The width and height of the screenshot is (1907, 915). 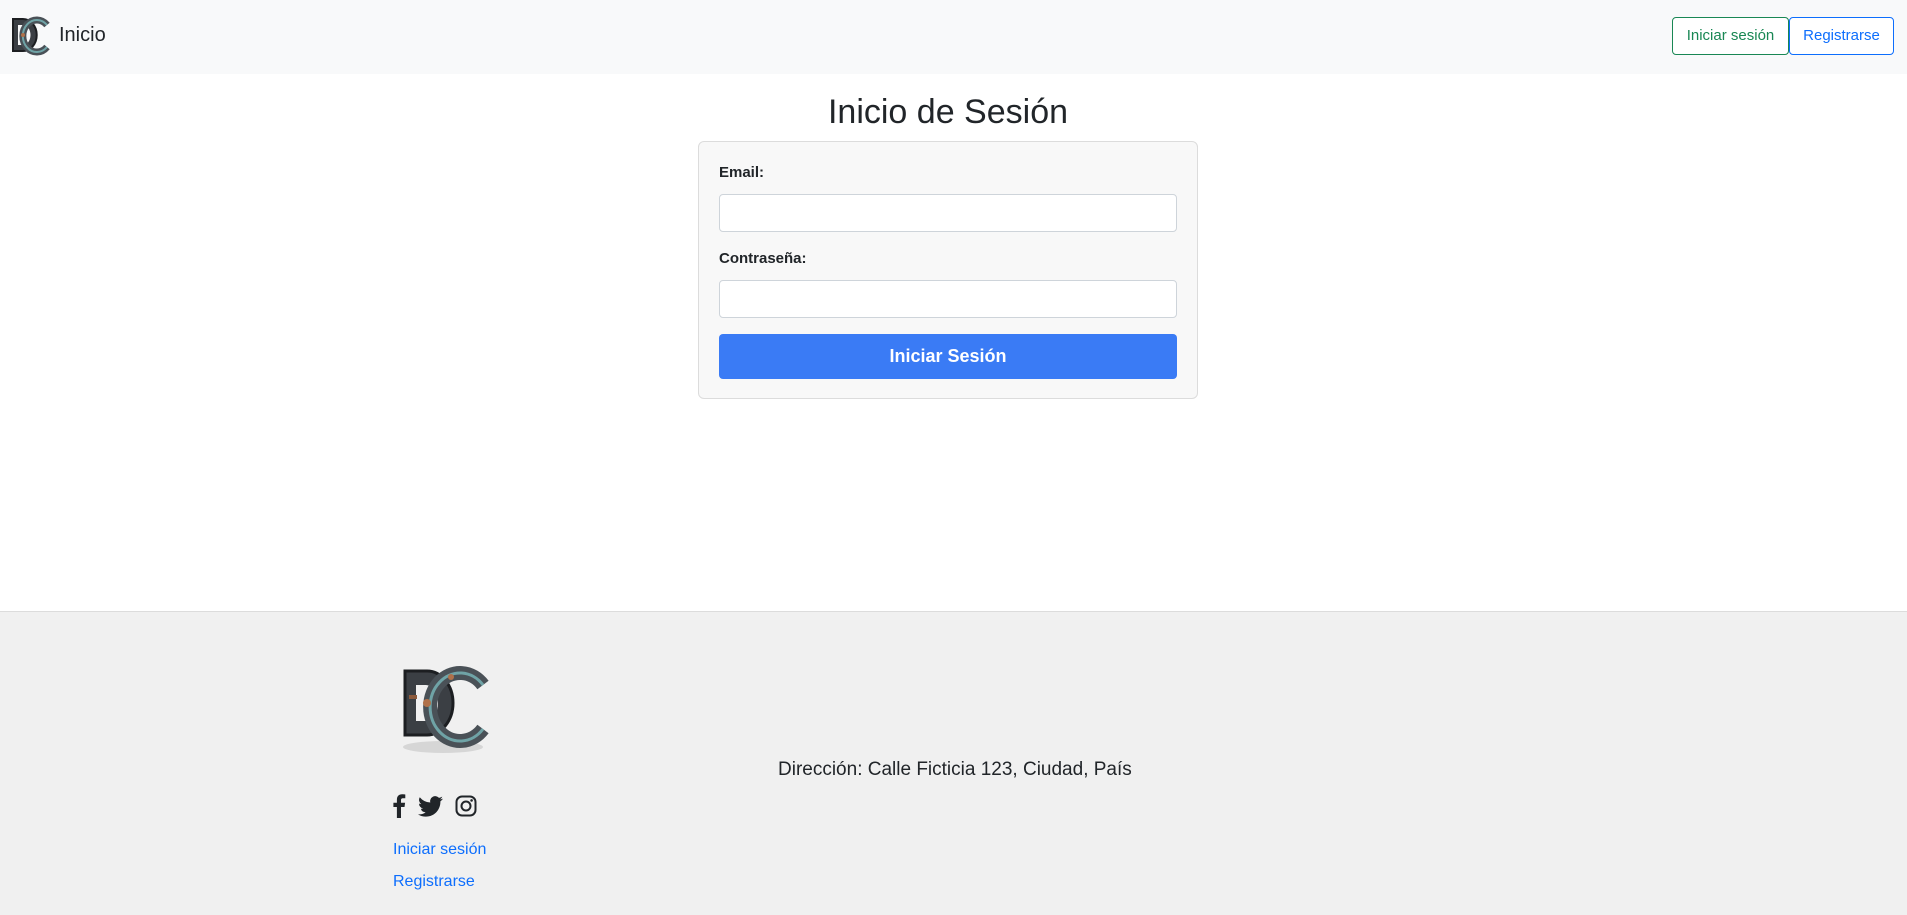 What do you see at coordinates (948, 356) in the screenshot?
I see `submit-login-button: Iniciar Sesión` at bounding box center [948, 356].